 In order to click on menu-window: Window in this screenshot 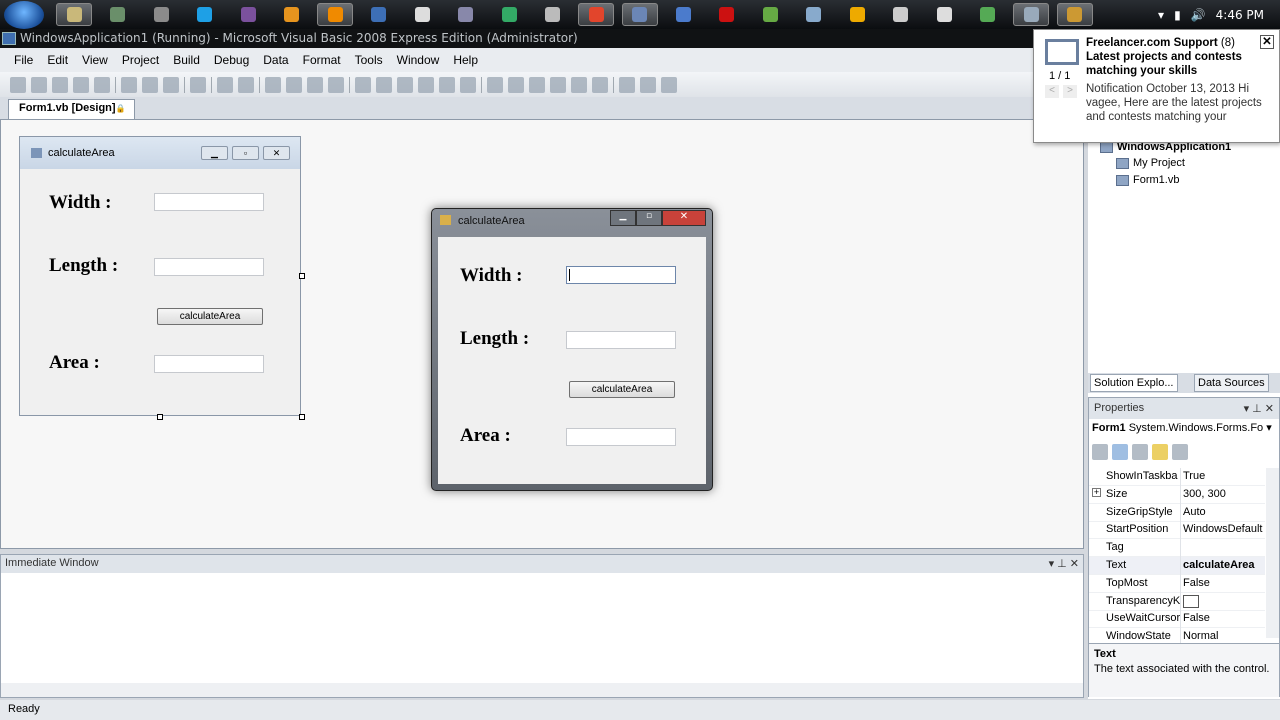, I will do `click(418, 60)`.